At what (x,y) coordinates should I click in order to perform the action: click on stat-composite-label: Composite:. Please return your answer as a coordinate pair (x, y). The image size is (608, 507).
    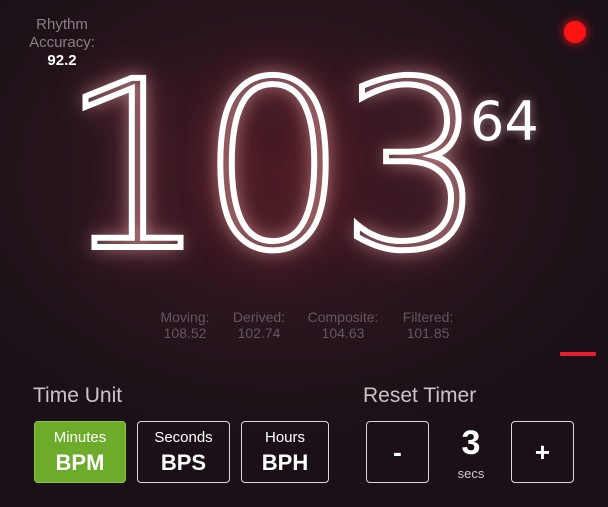
    Looking at the image, I should click on (343, 317).